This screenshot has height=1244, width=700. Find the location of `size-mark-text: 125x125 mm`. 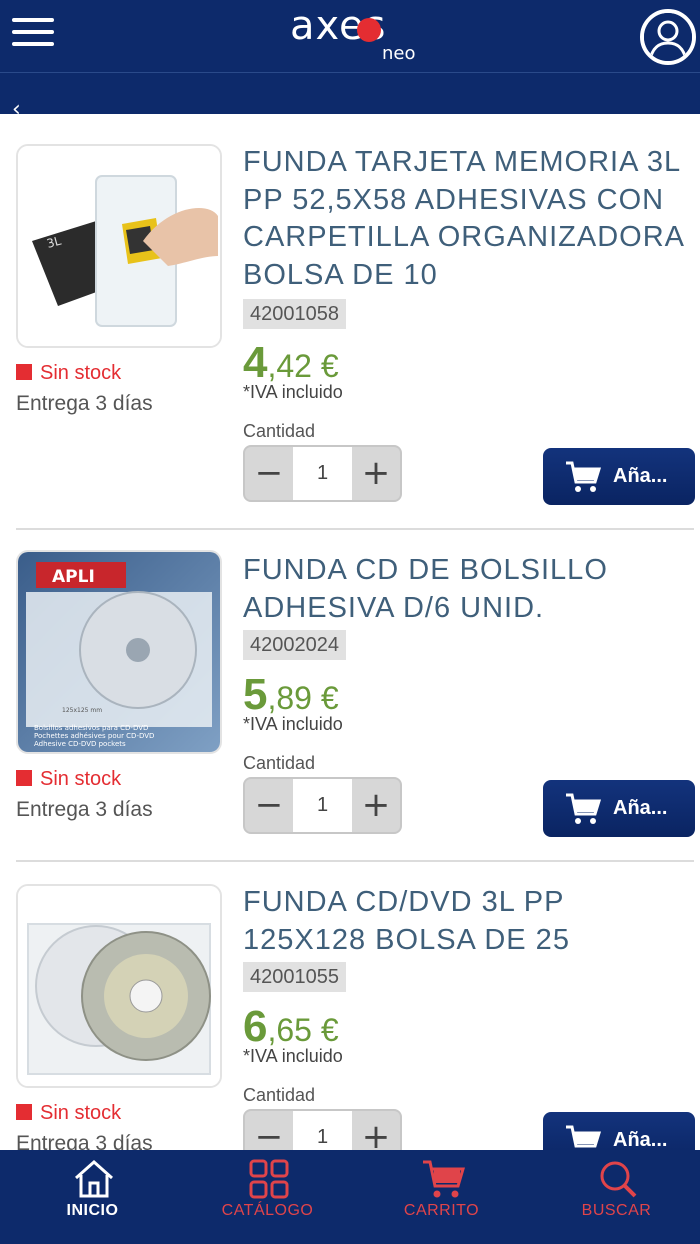

size-mark-text: 125x125 mm is located at coordinates (82, 710).